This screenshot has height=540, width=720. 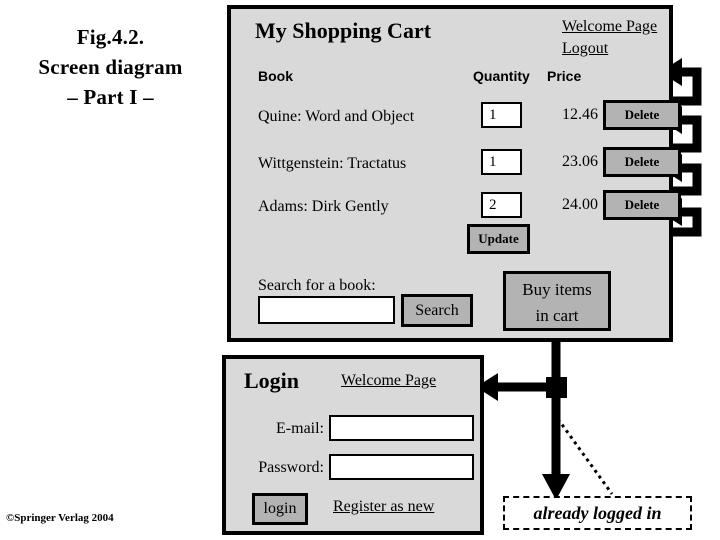 I want to click on login-title: Login, so click(x=272, y=380).